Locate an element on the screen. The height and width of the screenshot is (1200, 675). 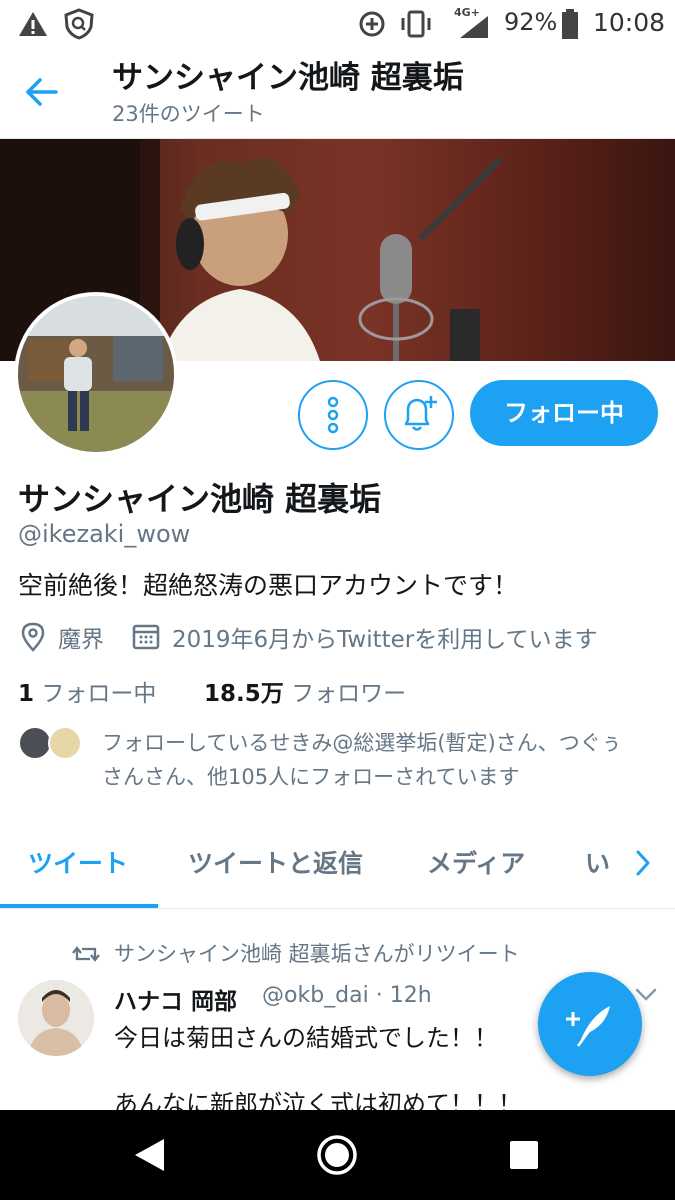
system-nav-bar is located at coordinates (337, 1155).